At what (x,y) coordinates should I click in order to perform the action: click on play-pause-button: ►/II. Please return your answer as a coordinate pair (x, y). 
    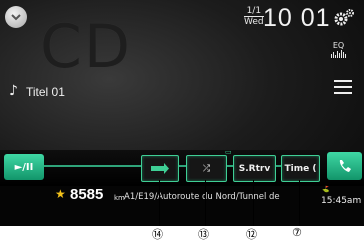
    Looking at the image, I should click on (24, 167).